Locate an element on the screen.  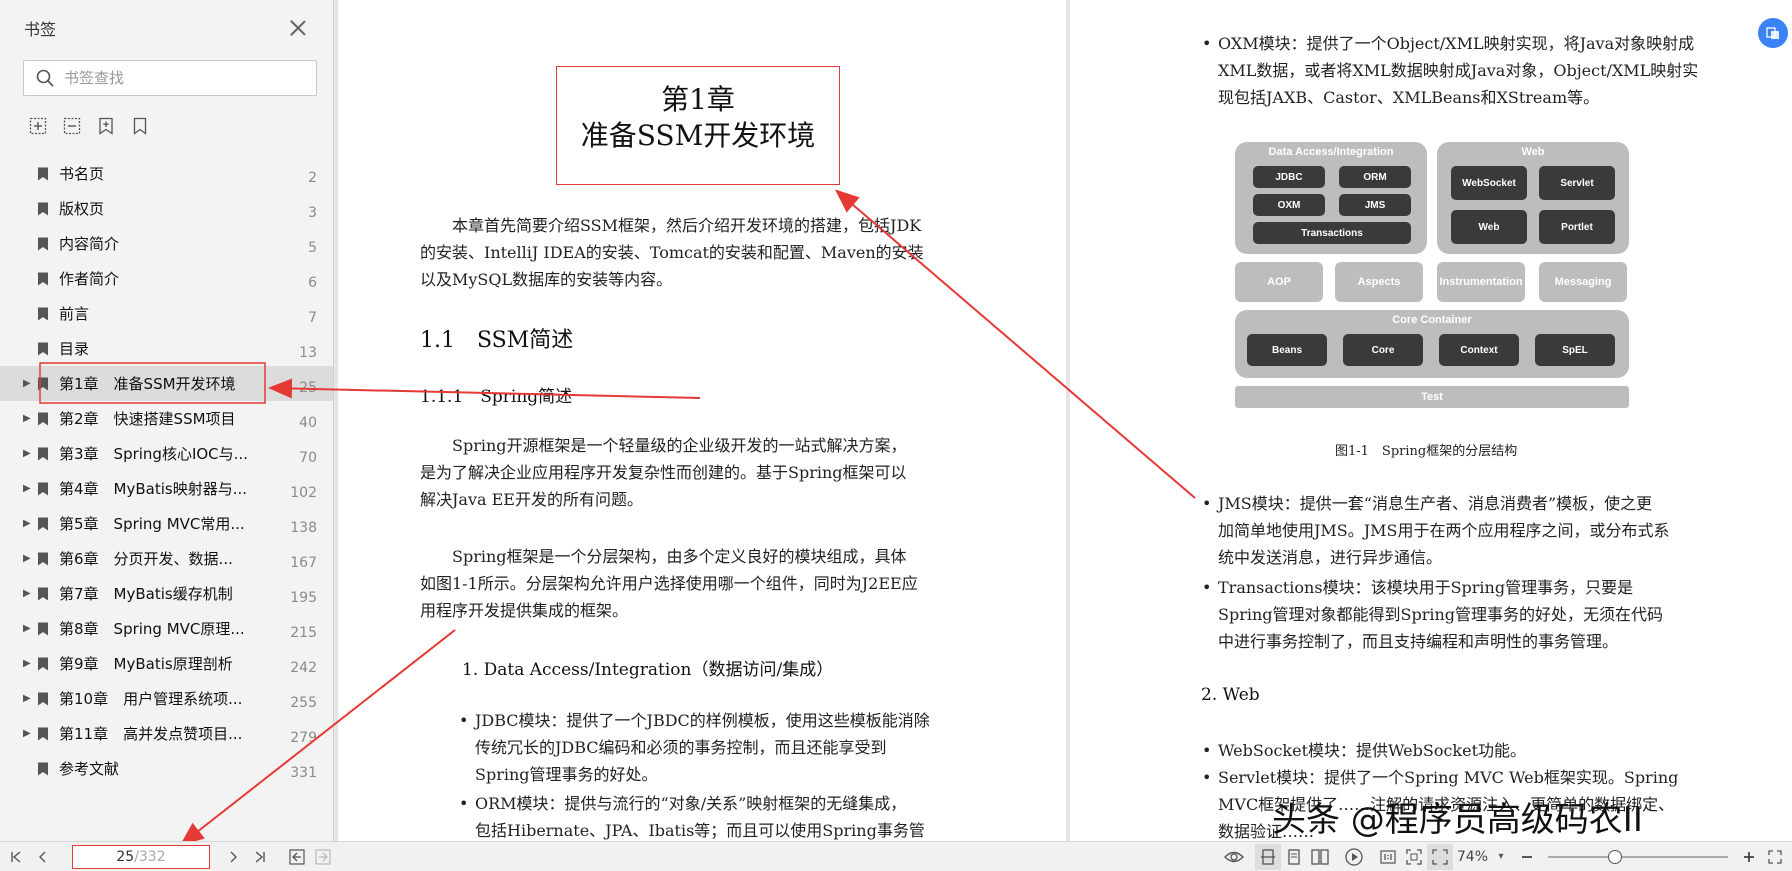
fit-width-icon is located at coordinates (1439, 856).